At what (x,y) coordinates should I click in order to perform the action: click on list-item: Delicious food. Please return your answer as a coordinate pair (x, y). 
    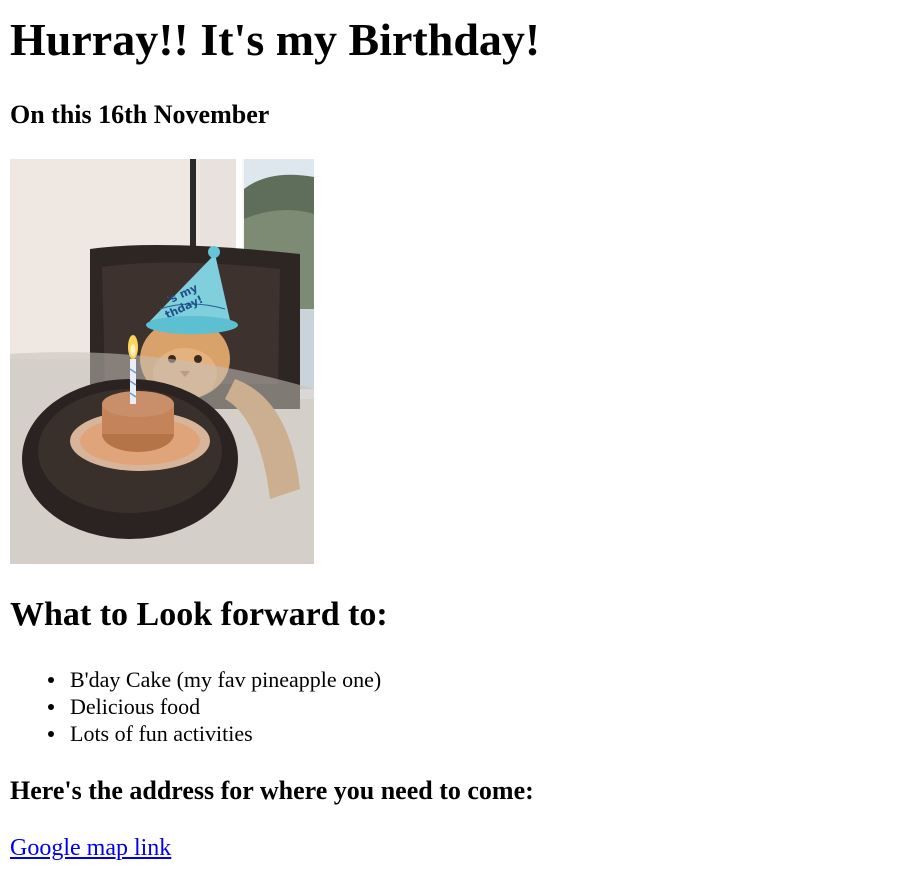
    Looking at the image, I should click on (195, 706).